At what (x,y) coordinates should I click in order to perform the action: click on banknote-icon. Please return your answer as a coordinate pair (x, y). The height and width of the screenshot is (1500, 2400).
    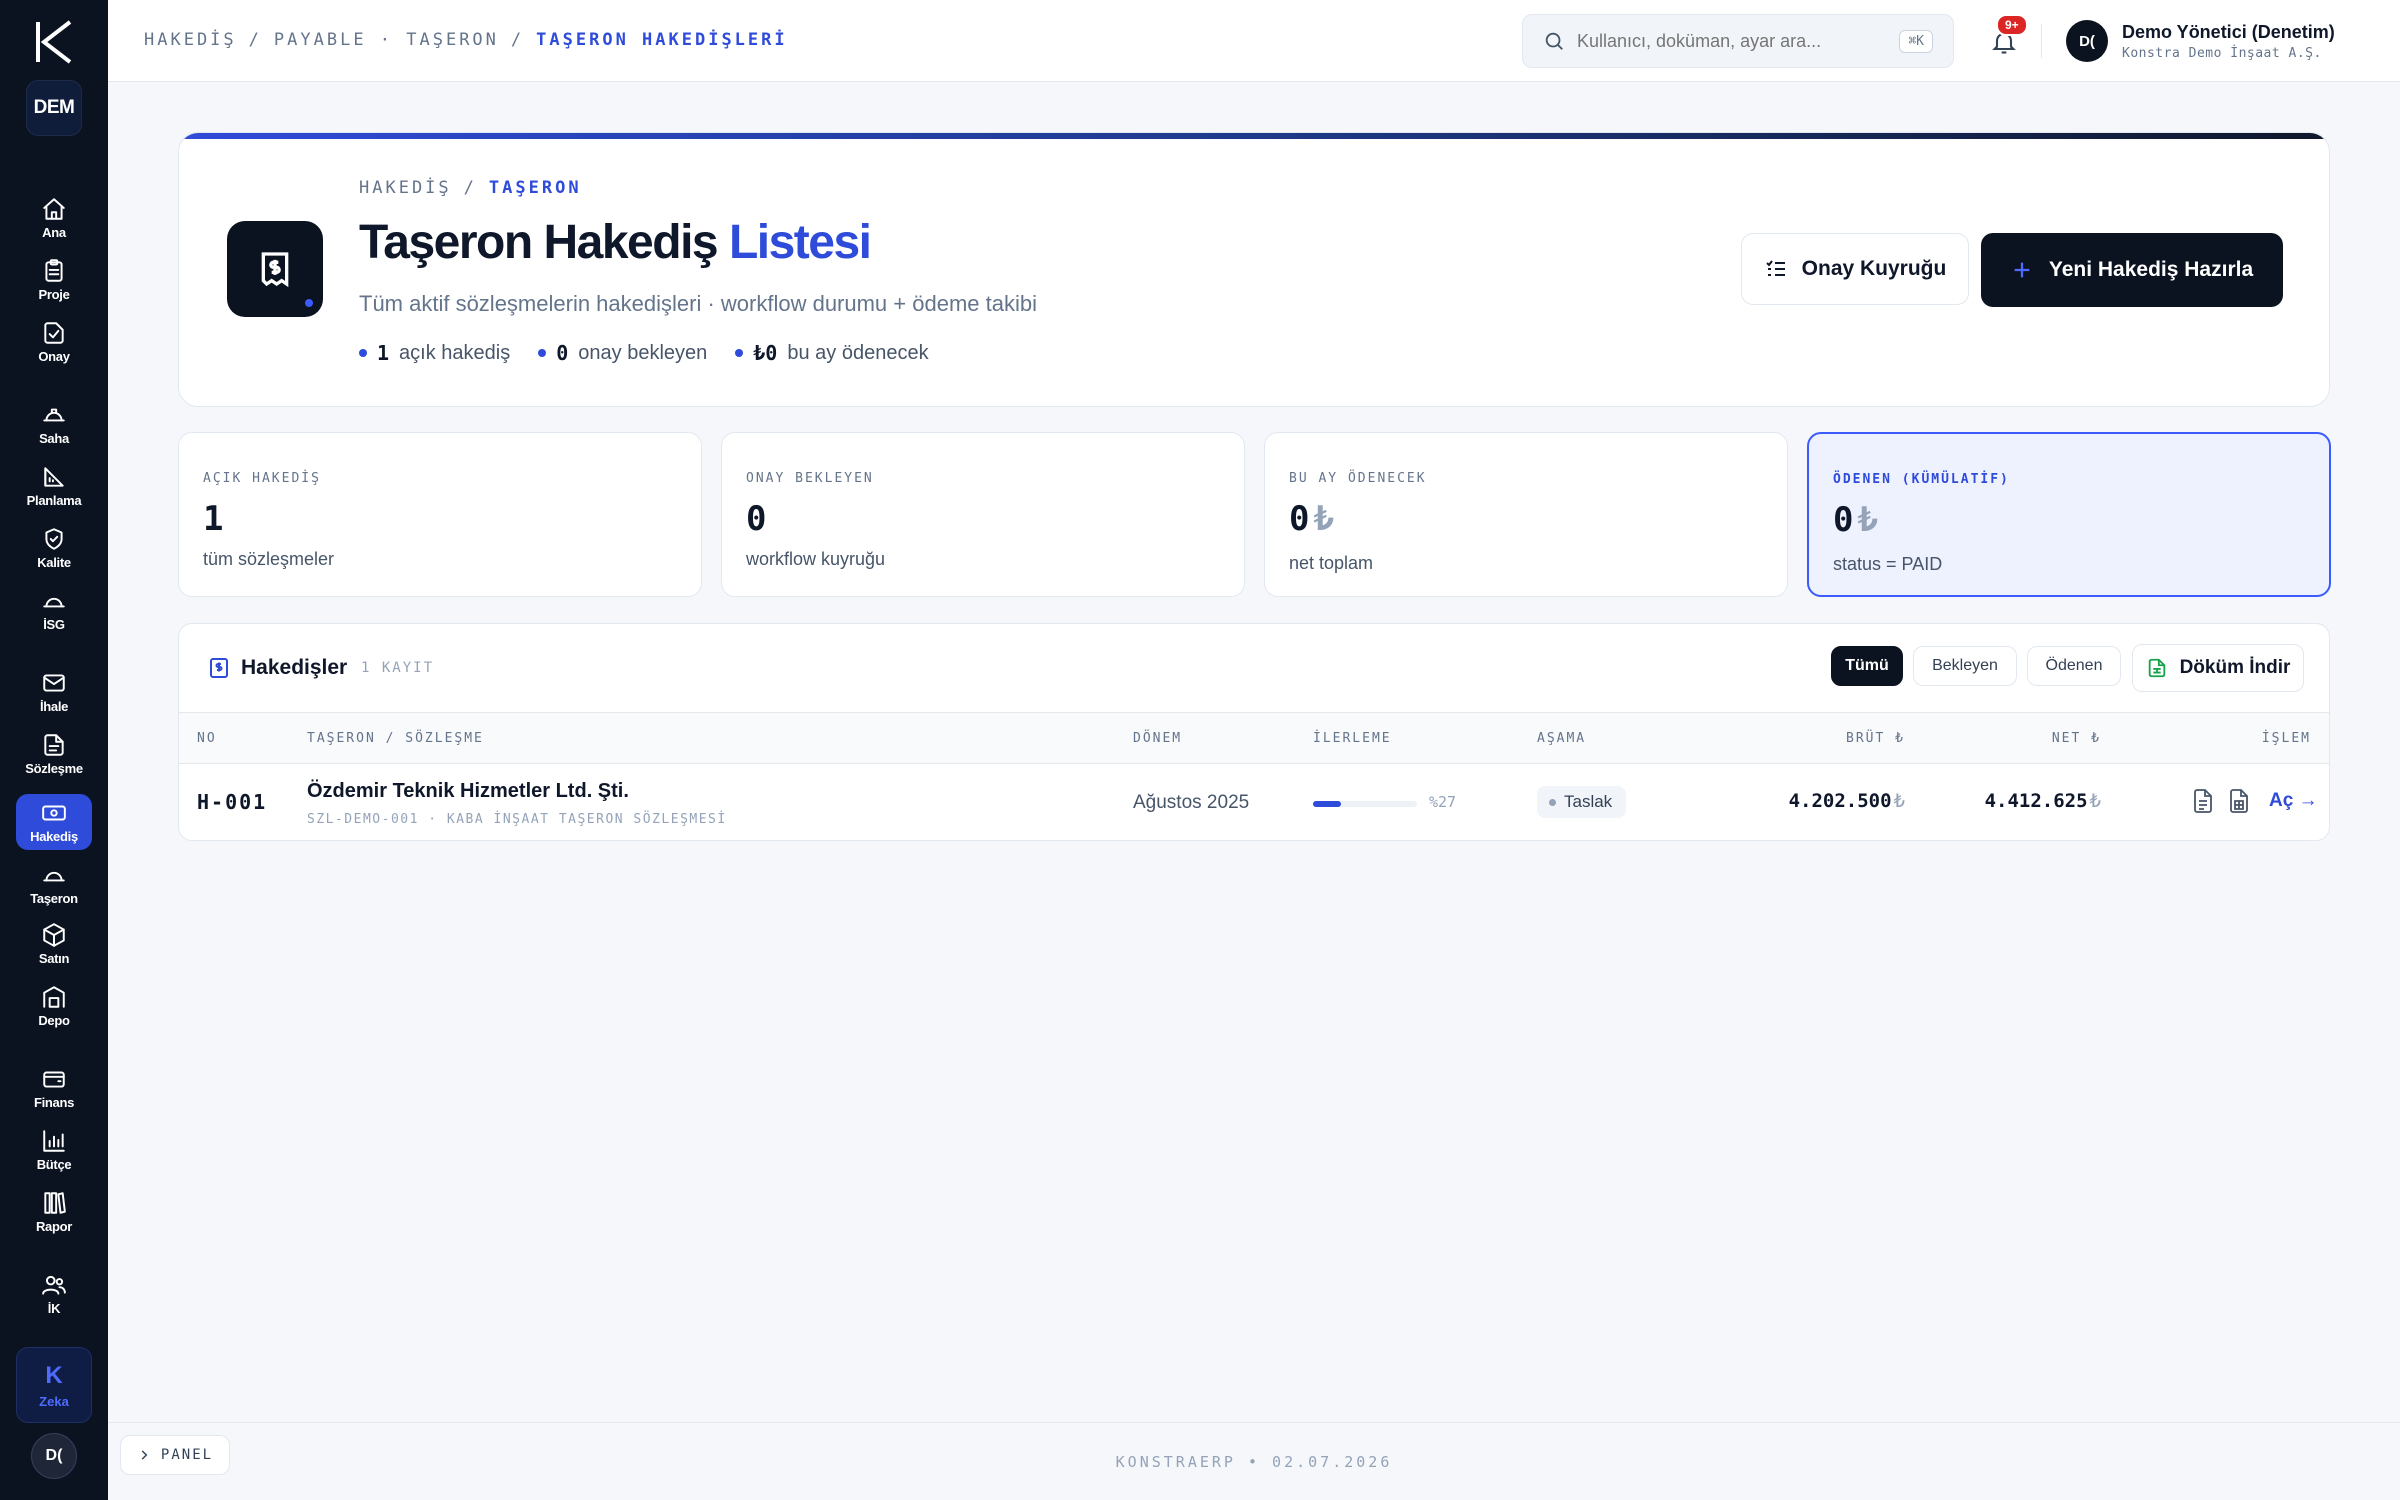
    Looking at the image, I should click on (54, 813).